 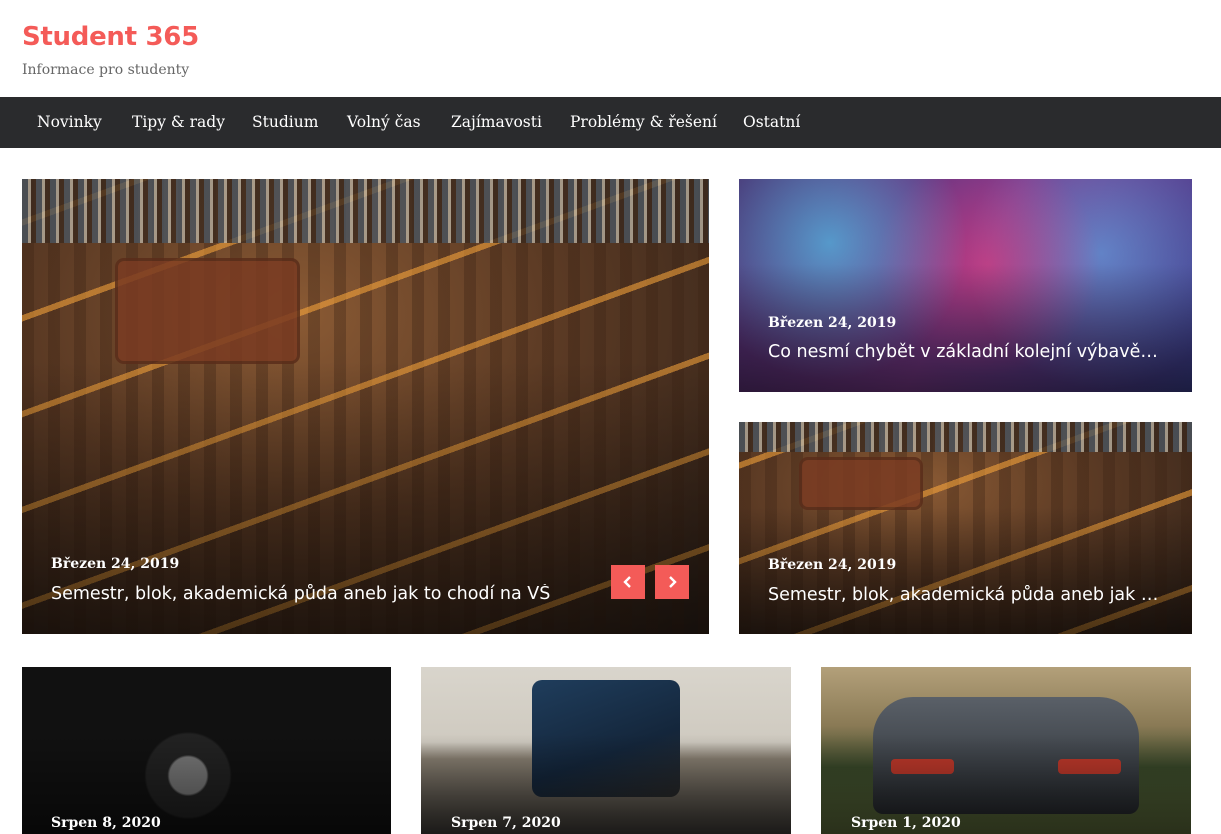 What do you see at coordinates (365, 211) in the screenshot?
I see `slider-image-shelves` at bounding box center [365, 211].